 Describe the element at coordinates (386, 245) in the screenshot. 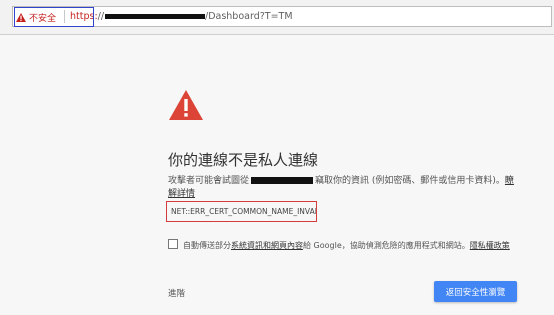

I see `optin-text-after: 給 Google，協助偵測危險的應用程式和網站。` at that location.